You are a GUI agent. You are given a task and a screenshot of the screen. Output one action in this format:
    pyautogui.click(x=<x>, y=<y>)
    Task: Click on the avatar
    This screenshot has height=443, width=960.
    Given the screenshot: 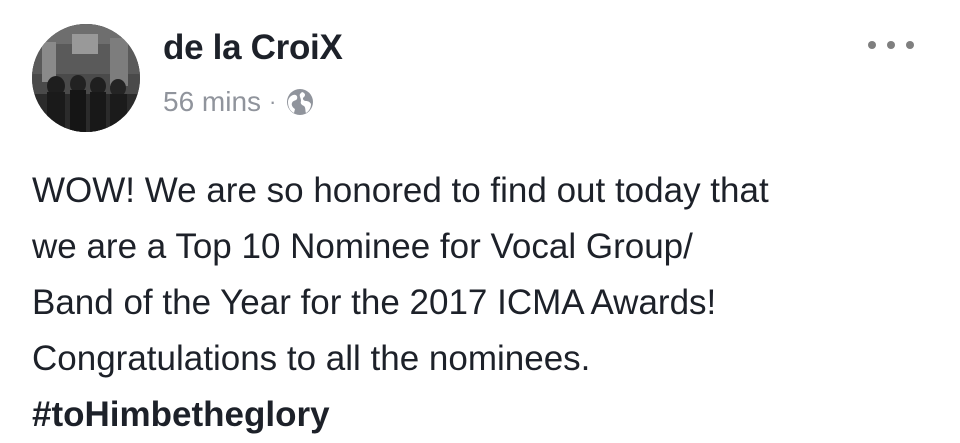 What is the action you would take?
    pyautogui.click(x=86, y=78)
    